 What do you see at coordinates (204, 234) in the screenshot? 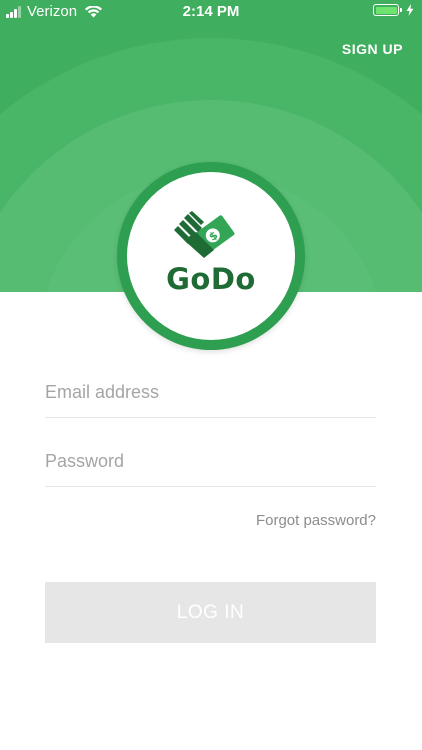
I see `hand-money-icon: $` at bounding box center [204, 234].